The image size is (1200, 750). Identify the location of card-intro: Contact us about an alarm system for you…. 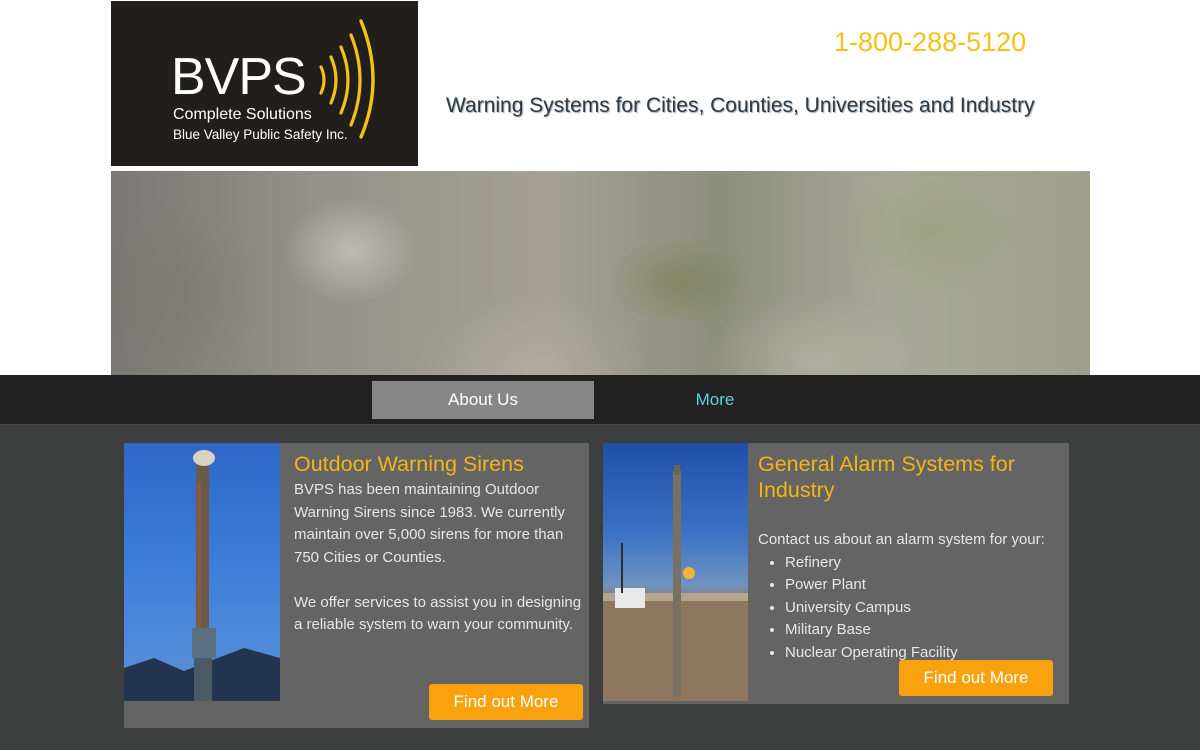
(901, 539).